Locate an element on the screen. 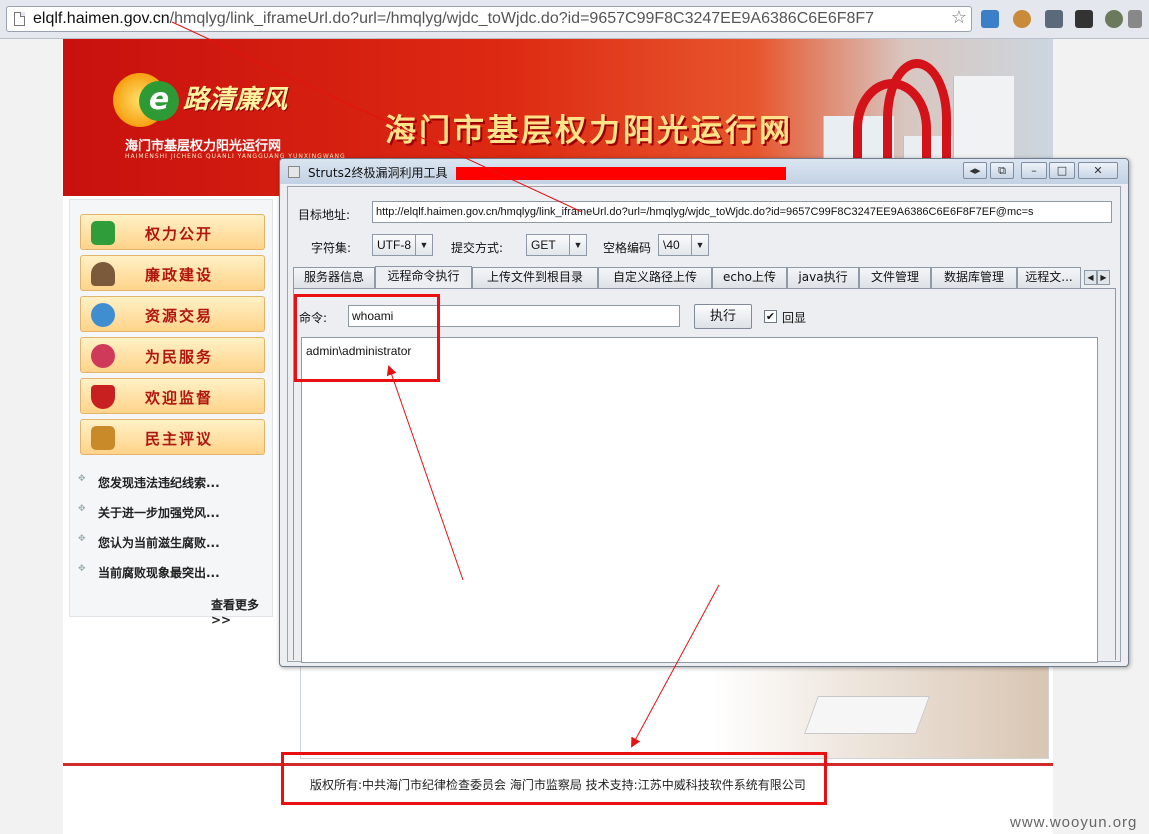 This screenshot has width=1149, height=834. arrow-to-footer is located at coordinates (675, 666).